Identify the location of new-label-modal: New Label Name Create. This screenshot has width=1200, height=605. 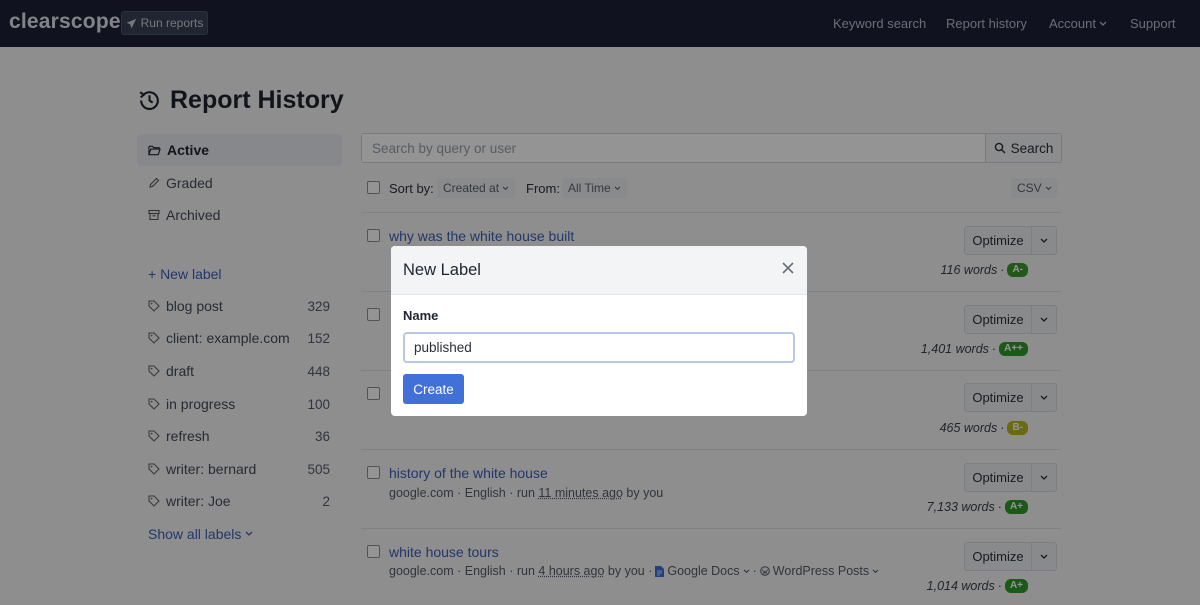
(599, 331).